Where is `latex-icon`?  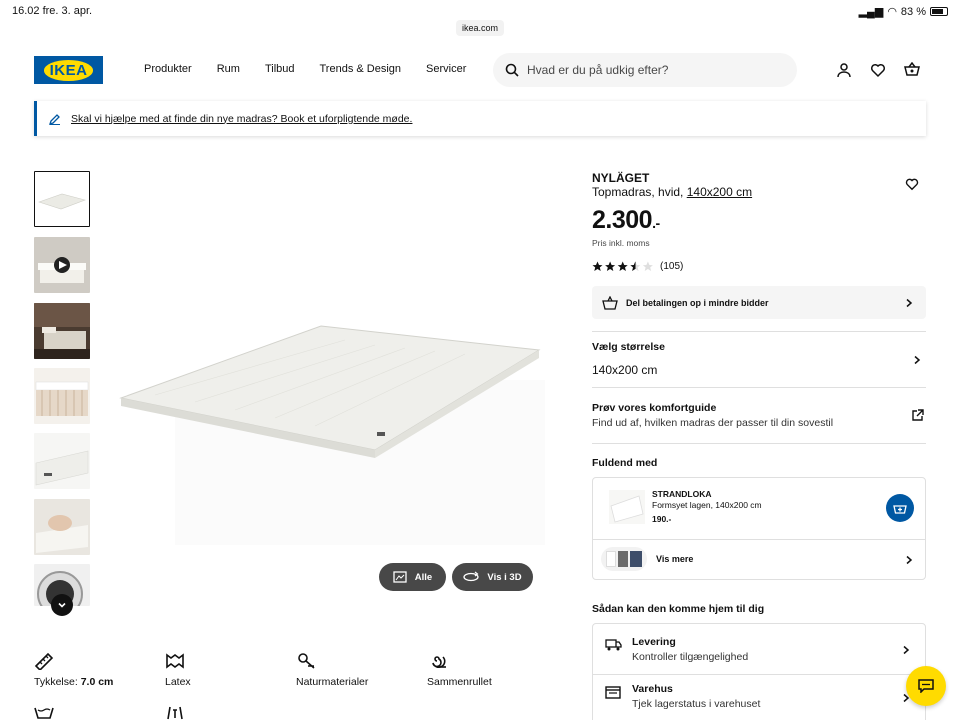 latex-icon is located at coordinates (175, 661).